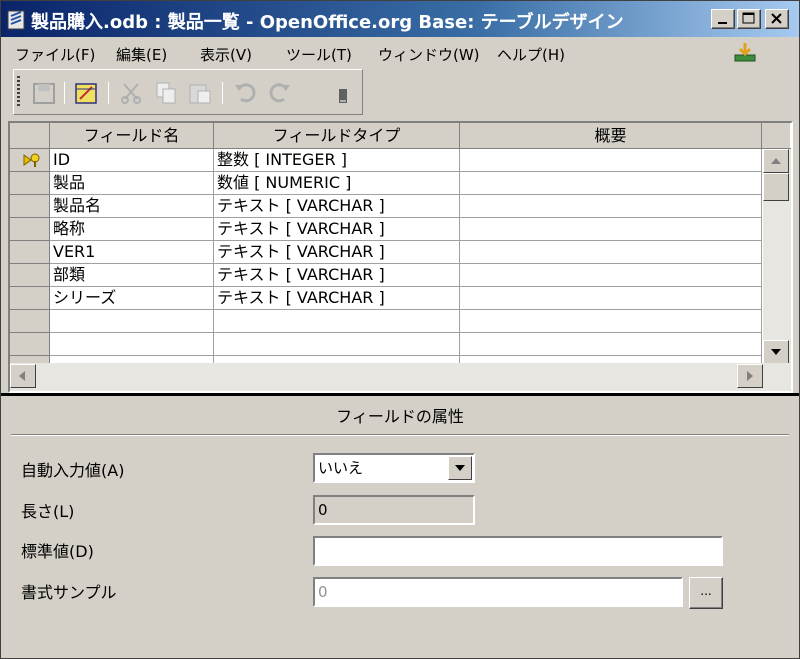 The image size is (800, 659). What do you see at coordinates (132, 252) in the screenshot?
I see `field-name-cell: VER1` at bounding box center [132, 252].